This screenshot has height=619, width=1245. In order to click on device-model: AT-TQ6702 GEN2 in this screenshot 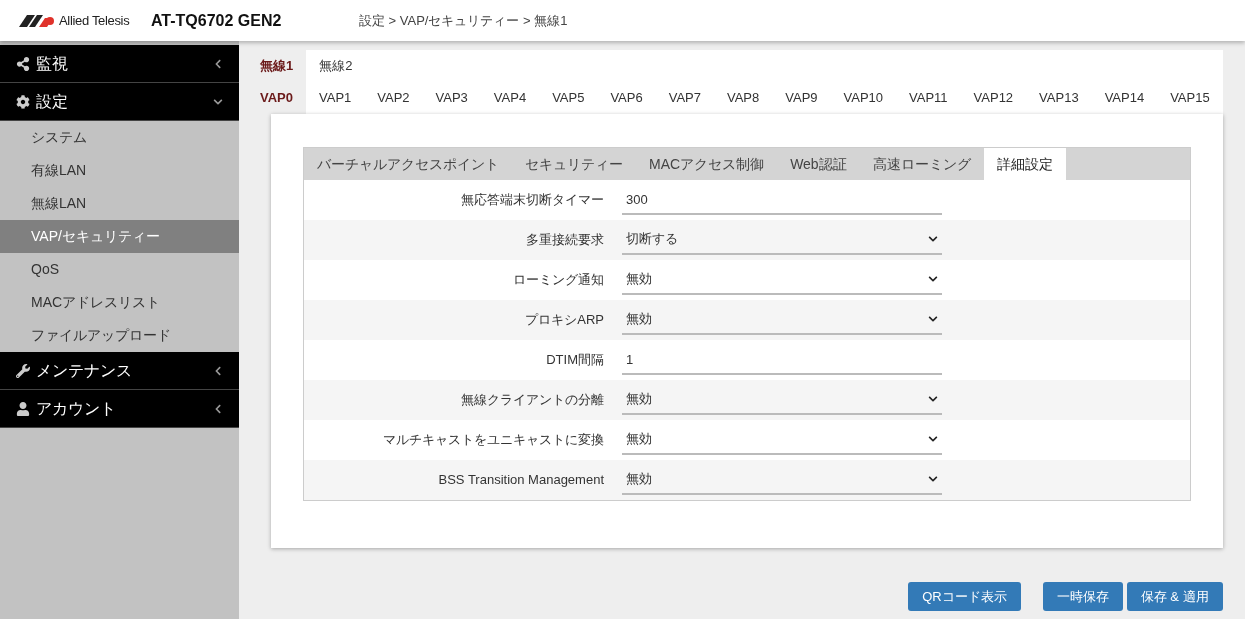, I will do `click(217, 20)`.